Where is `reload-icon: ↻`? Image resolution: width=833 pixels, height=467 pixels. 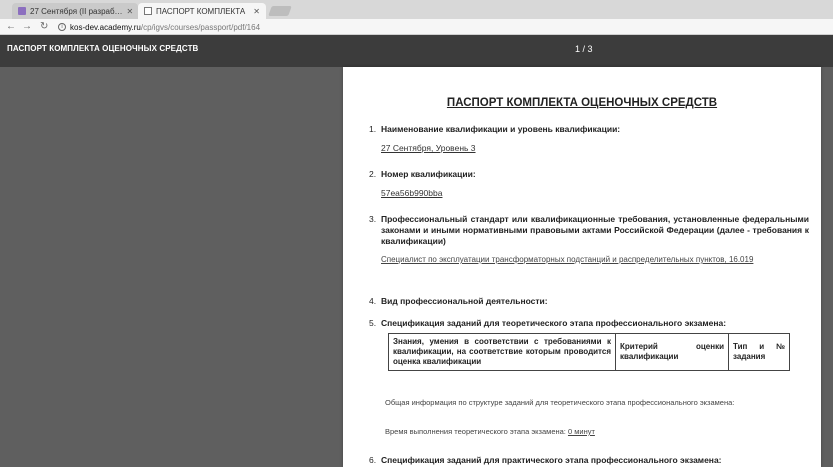
reload-icon: ↻ is located at coordinates (44, 27).